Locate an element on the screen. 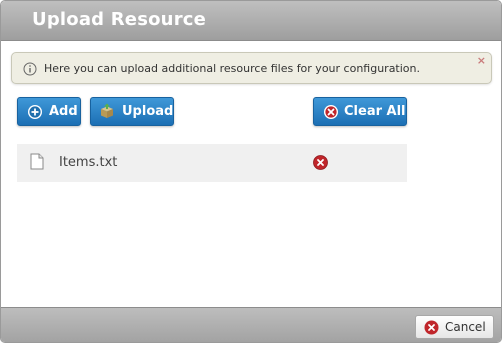 This screenshot has width=502, height=343. add-button: Add is located at coordinates (49, 111).